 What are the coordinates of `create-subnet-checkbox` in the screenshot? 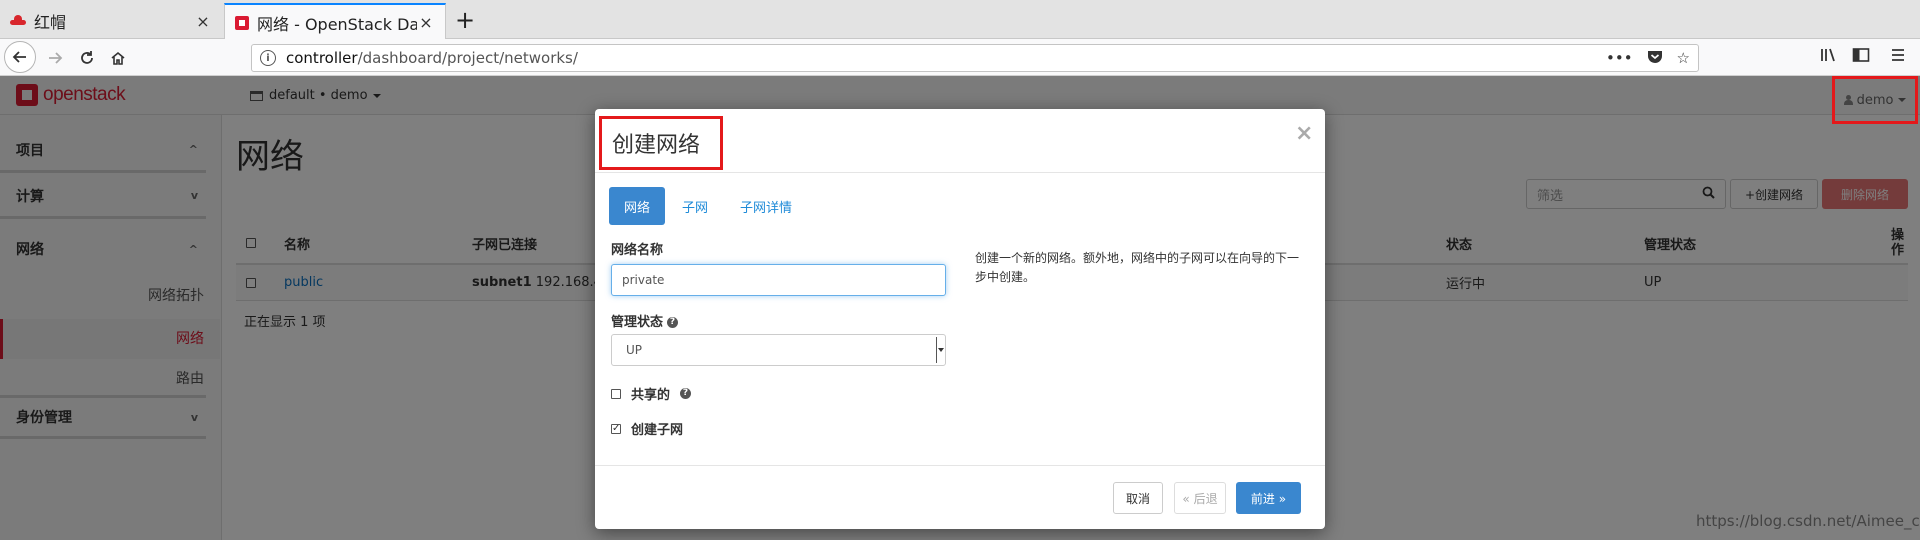 It's located at (616, 428).